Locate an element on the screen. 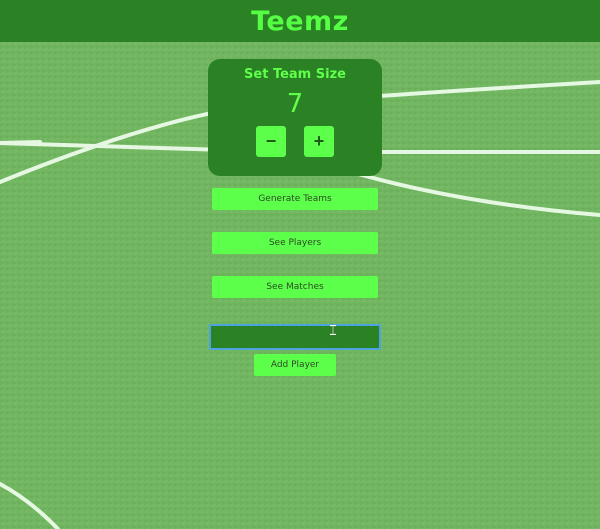 This screenshot has width=600, height=529. see-players-button: See Players is located at coordinates (295, 243).